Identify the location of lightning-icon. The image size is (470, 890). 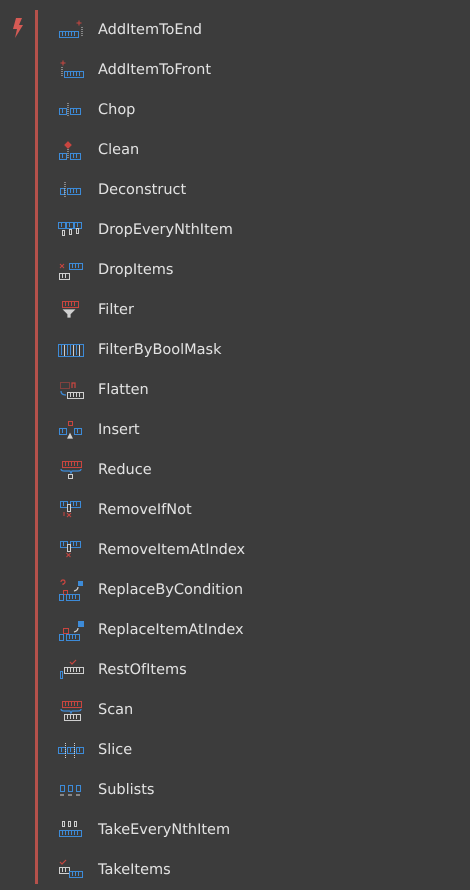
(18, 28).